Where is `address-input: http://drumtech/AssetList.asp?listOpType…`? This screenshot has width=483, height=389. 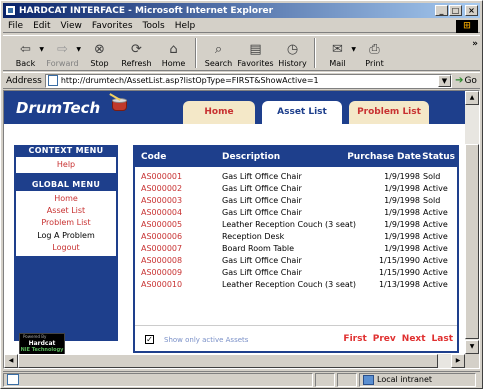
address-input: http://drumtech/AssetList.asp?listOpType… is located at coordinates (248, 80).